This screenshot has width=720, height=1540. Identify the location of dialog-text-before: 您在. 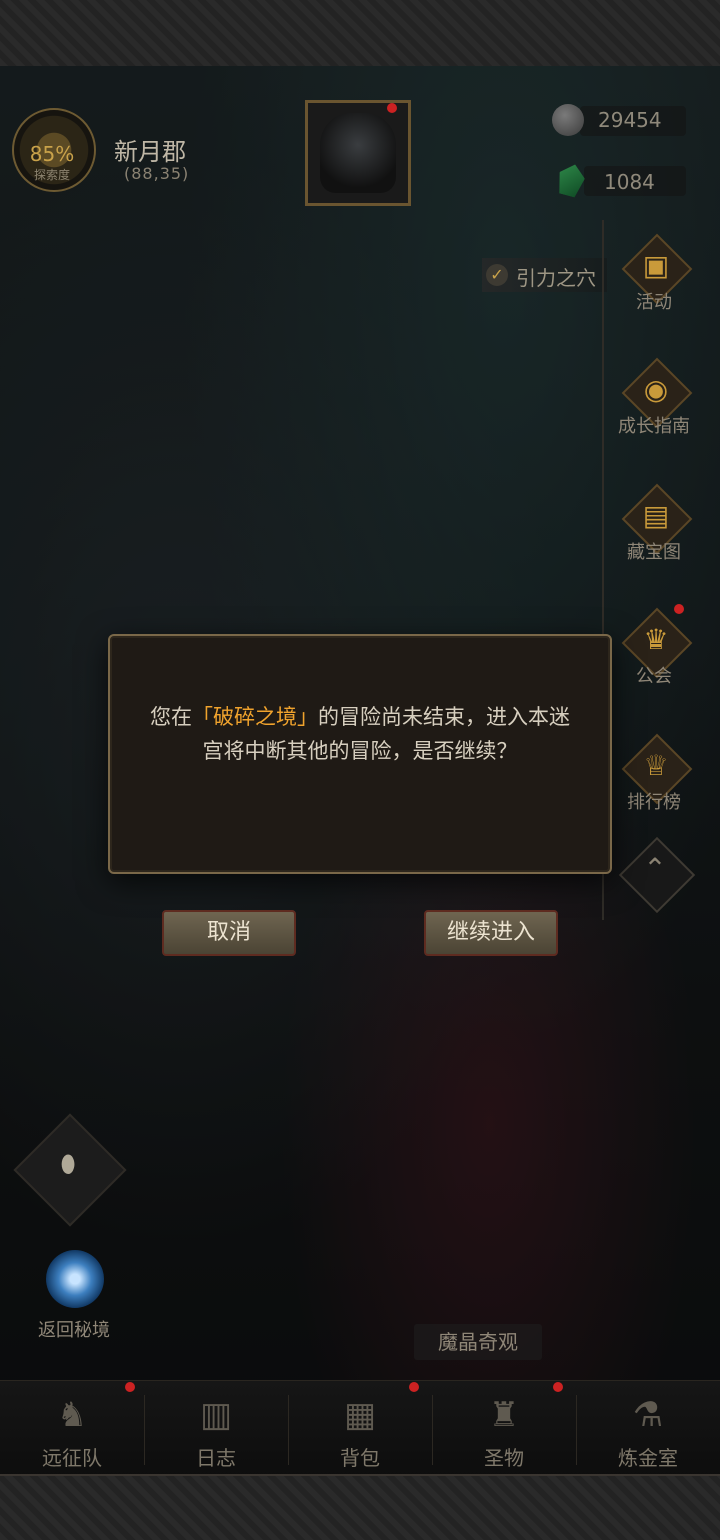
(171, 717).